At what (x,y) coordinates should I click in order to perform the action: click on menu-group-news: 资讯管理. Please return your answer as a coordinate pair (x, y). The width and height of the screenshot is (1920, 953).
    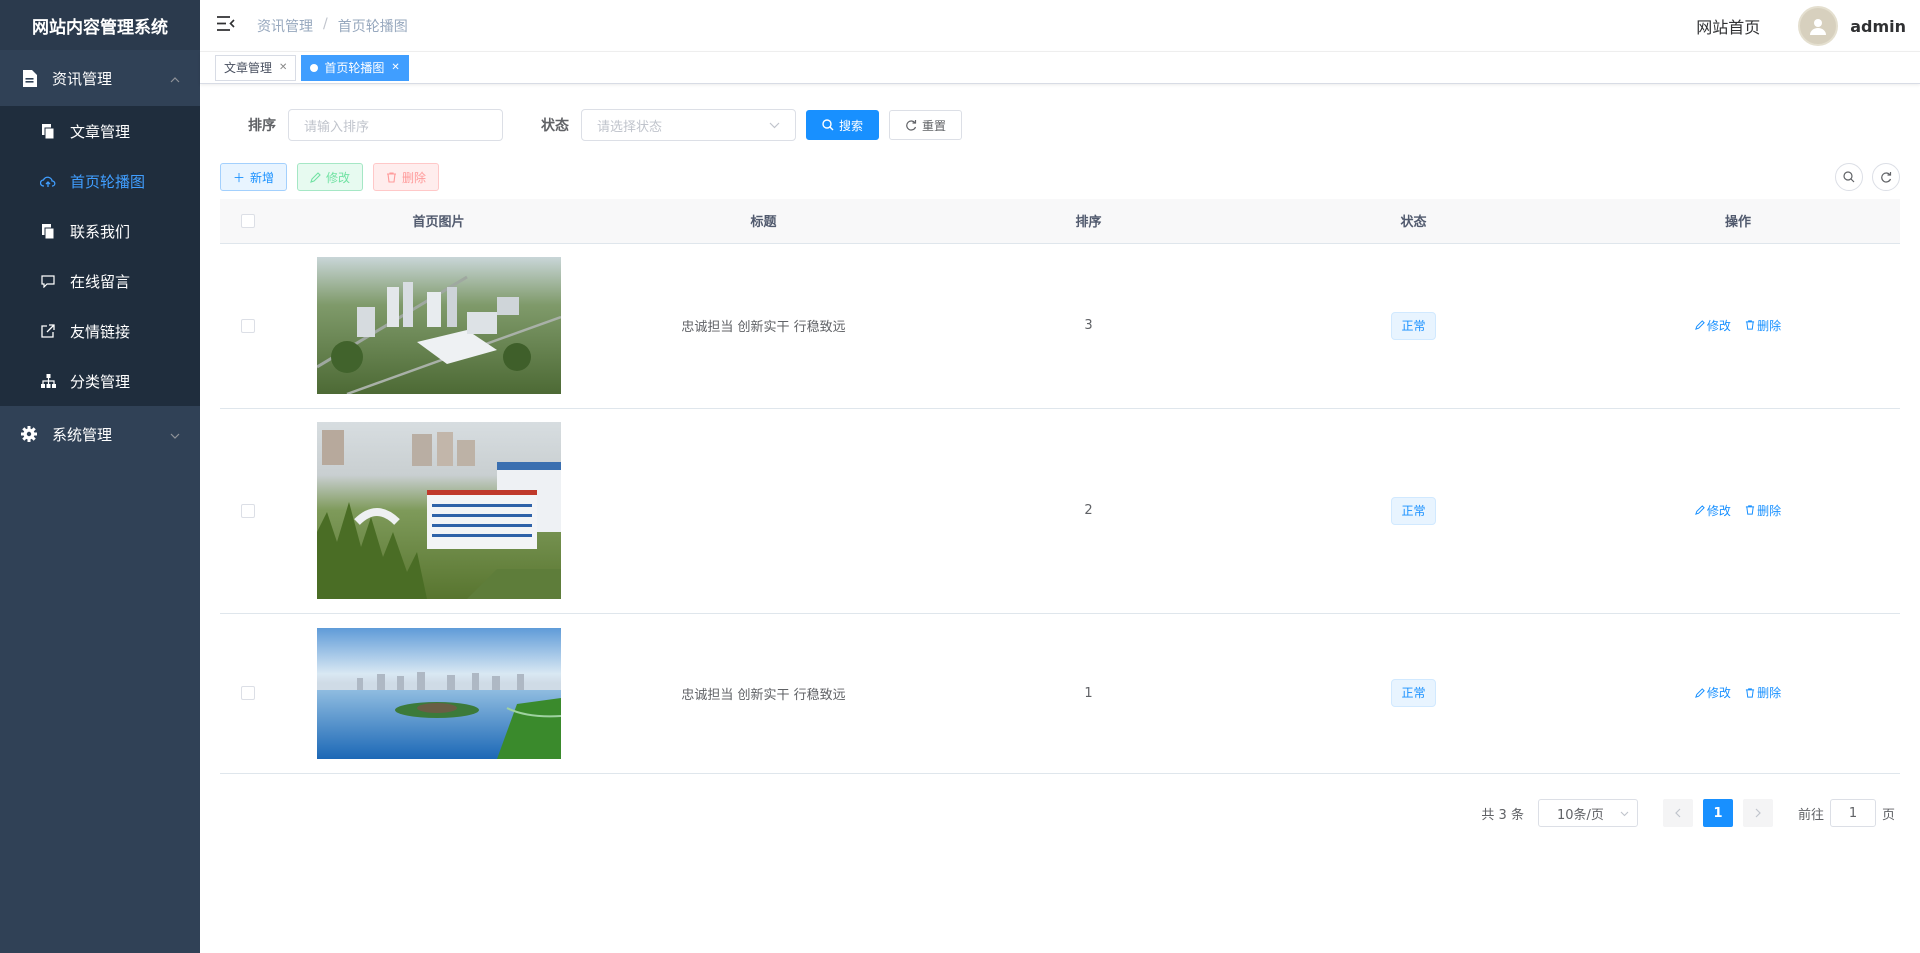
    Looking at the image, I should click on (100, 78).